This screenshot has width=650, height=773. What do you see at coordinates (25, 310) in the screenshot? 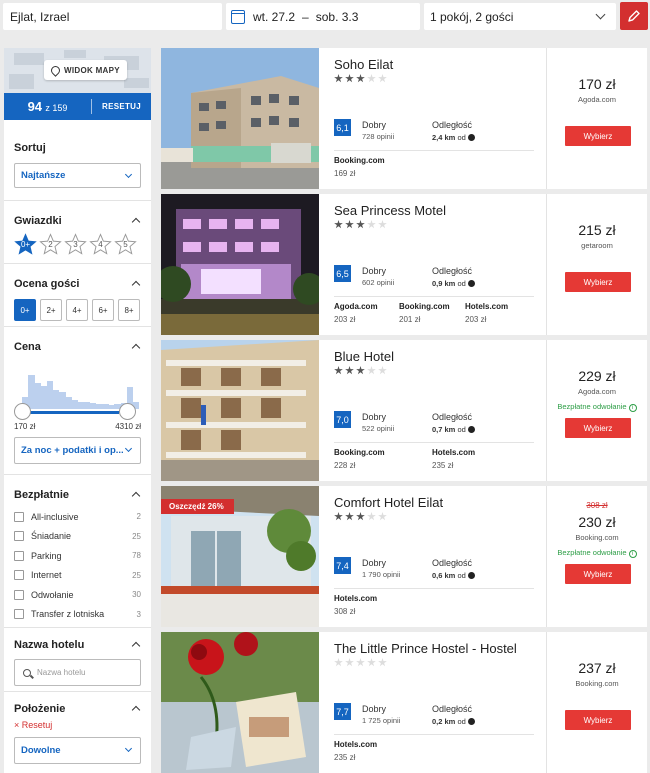
I see `rating-filter-0: 0+` at bounding box center [25, 310].